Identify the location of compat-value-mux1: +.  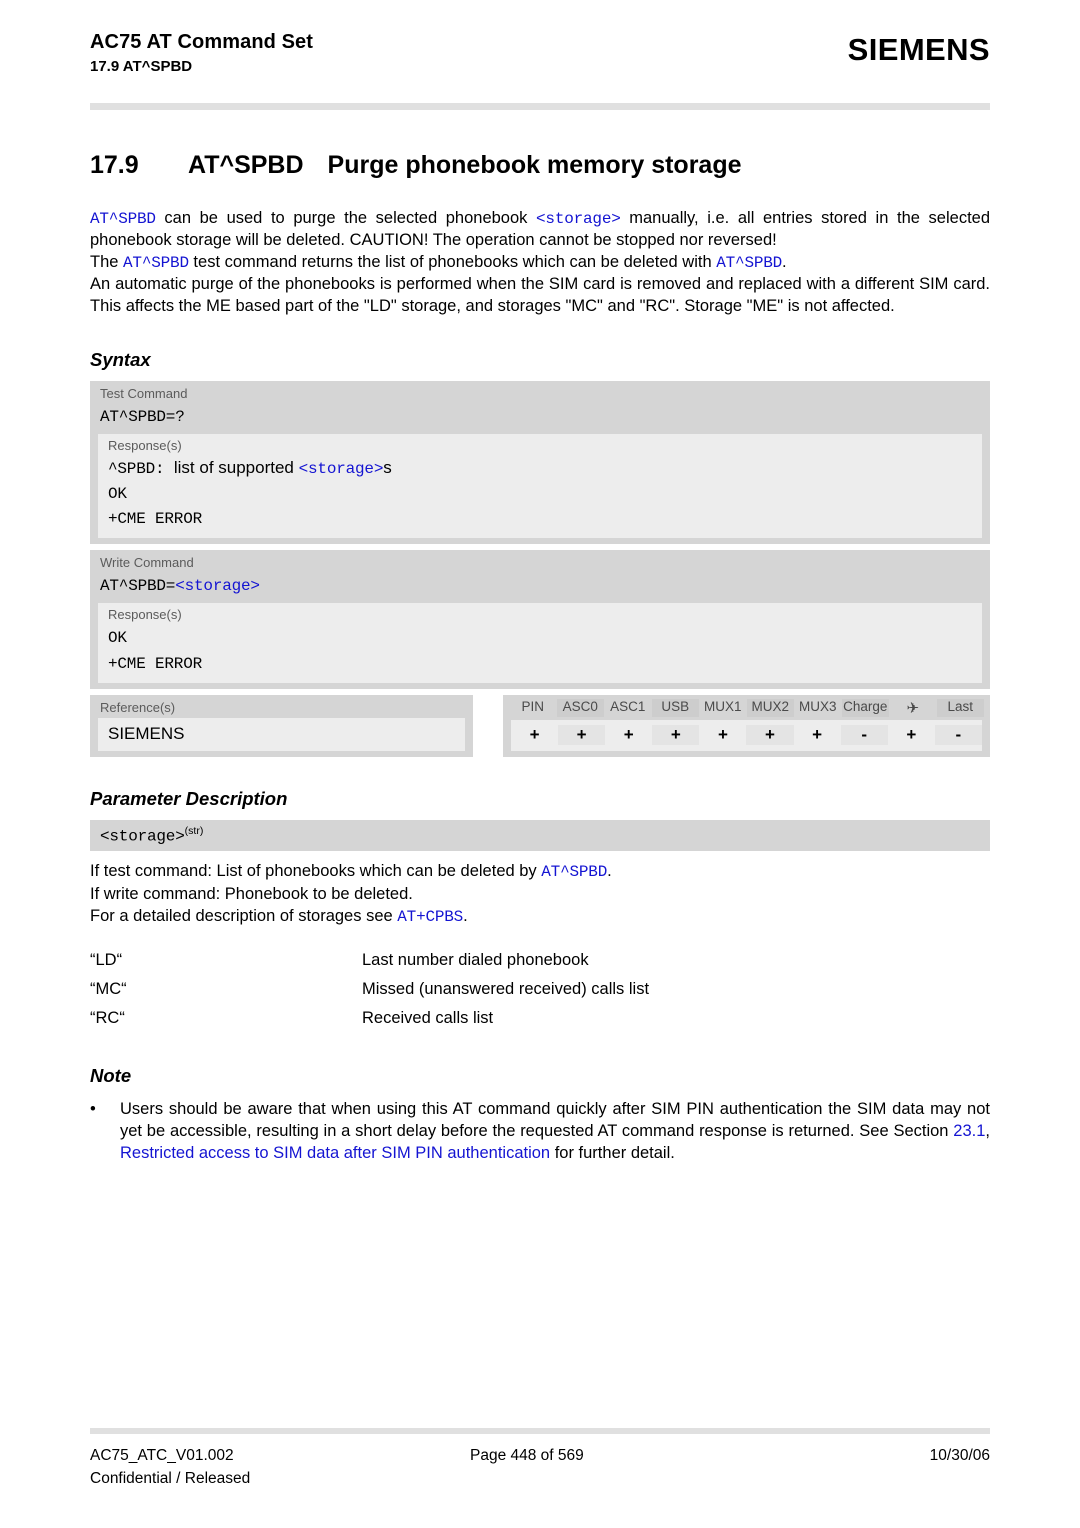
(722, 734).